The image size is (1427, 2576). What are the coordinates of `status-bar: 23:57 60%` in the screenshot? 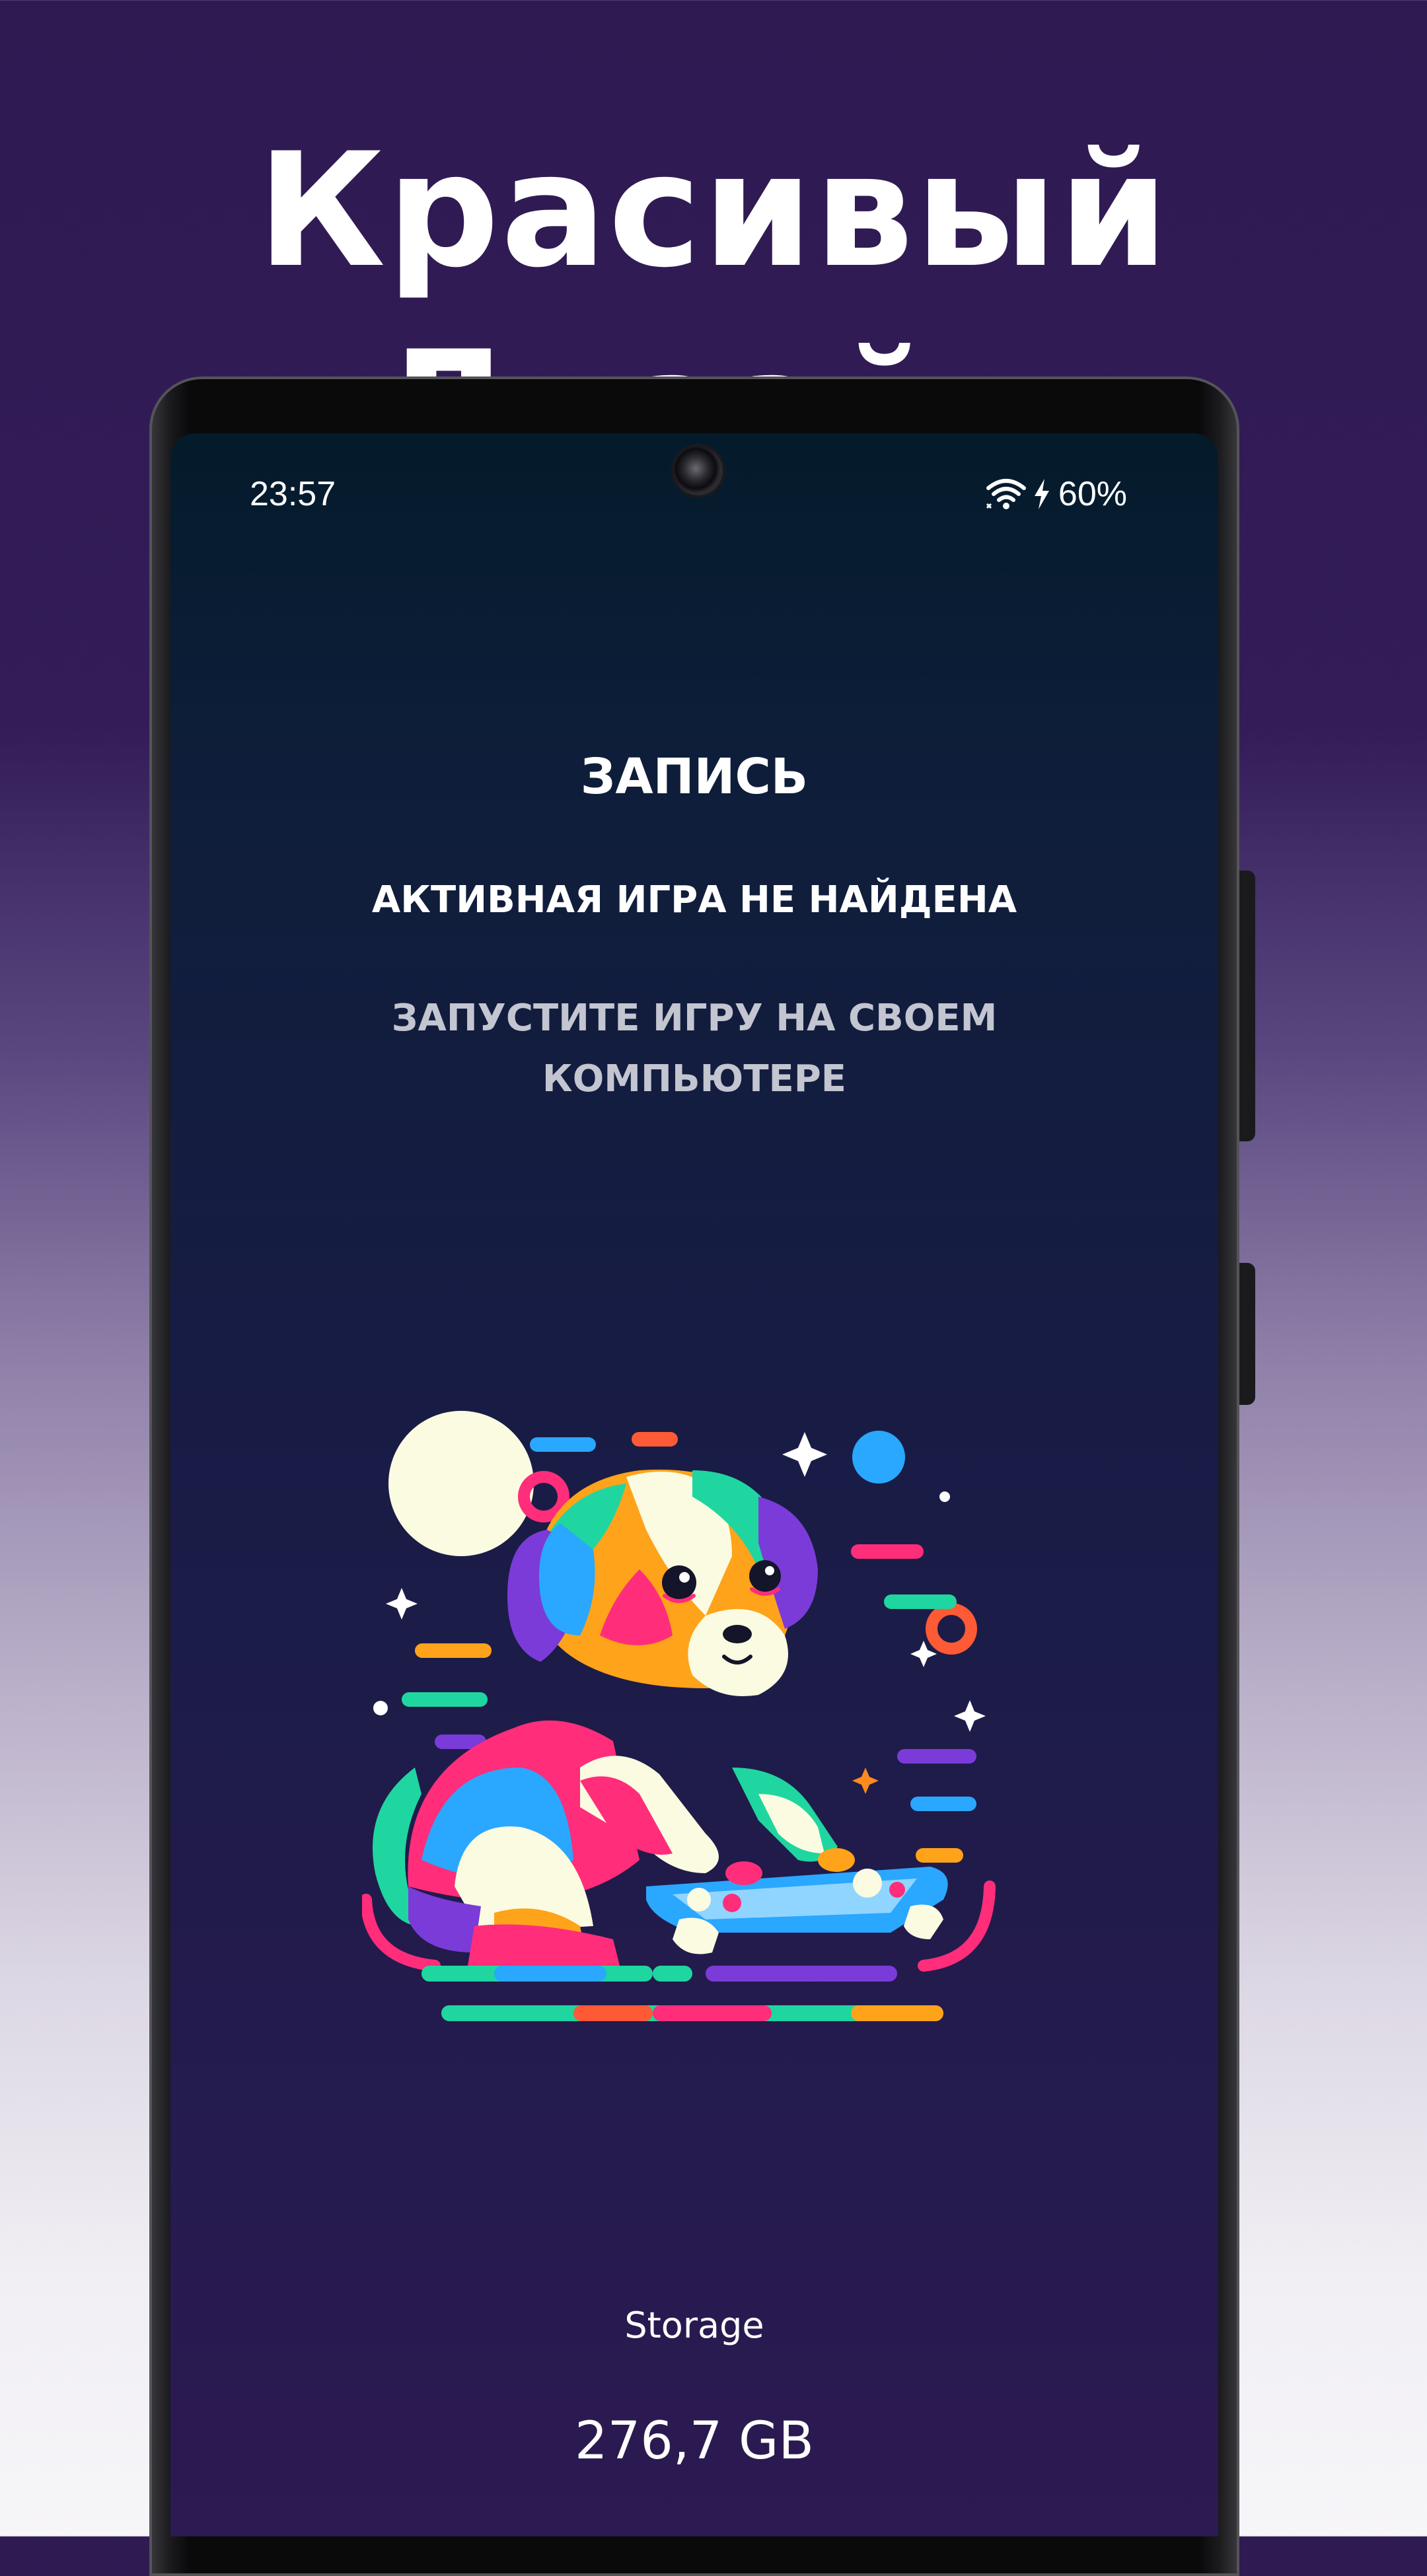 It's located at (694, 499).